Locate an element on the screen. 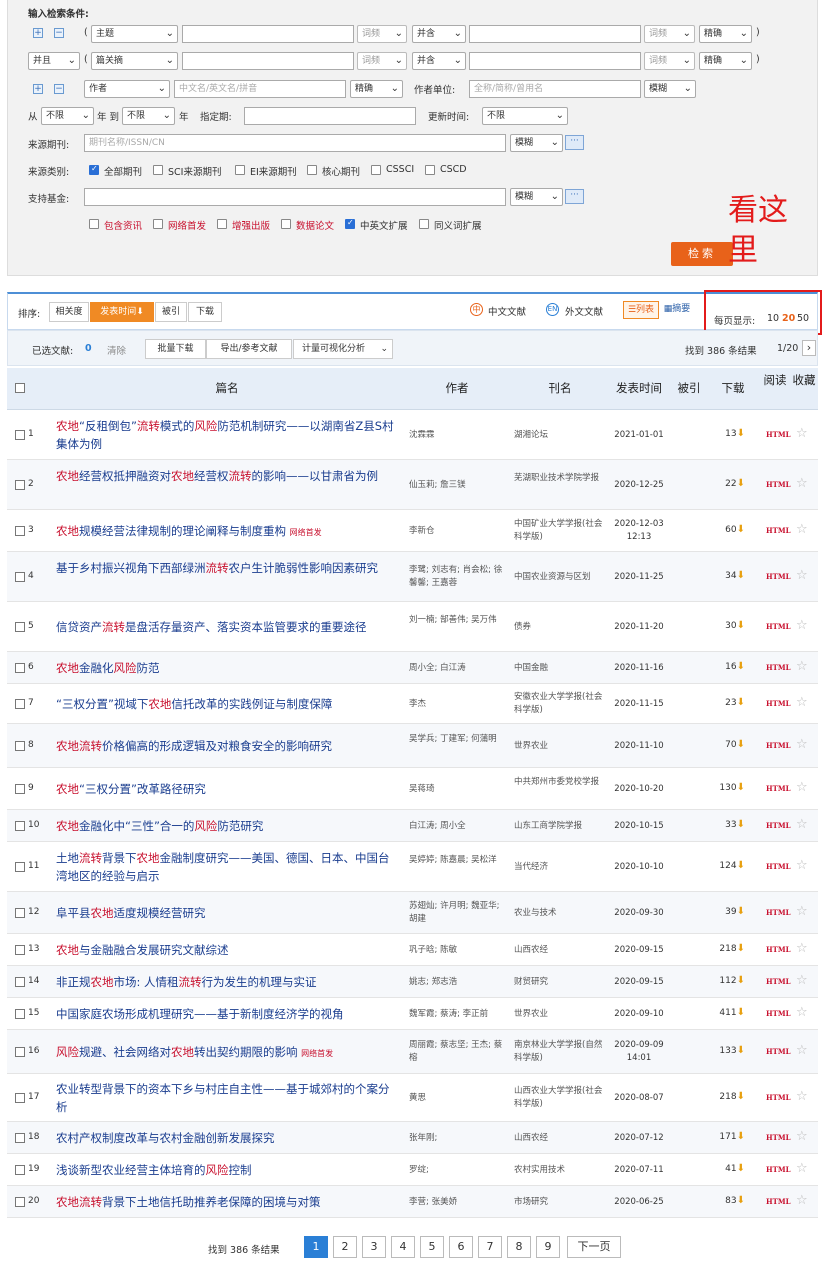 Image resolution: width=824 pixels, height=1272 pixels. author-input: 中文名/英文名/拼音 is located at coordinates (260, 89).